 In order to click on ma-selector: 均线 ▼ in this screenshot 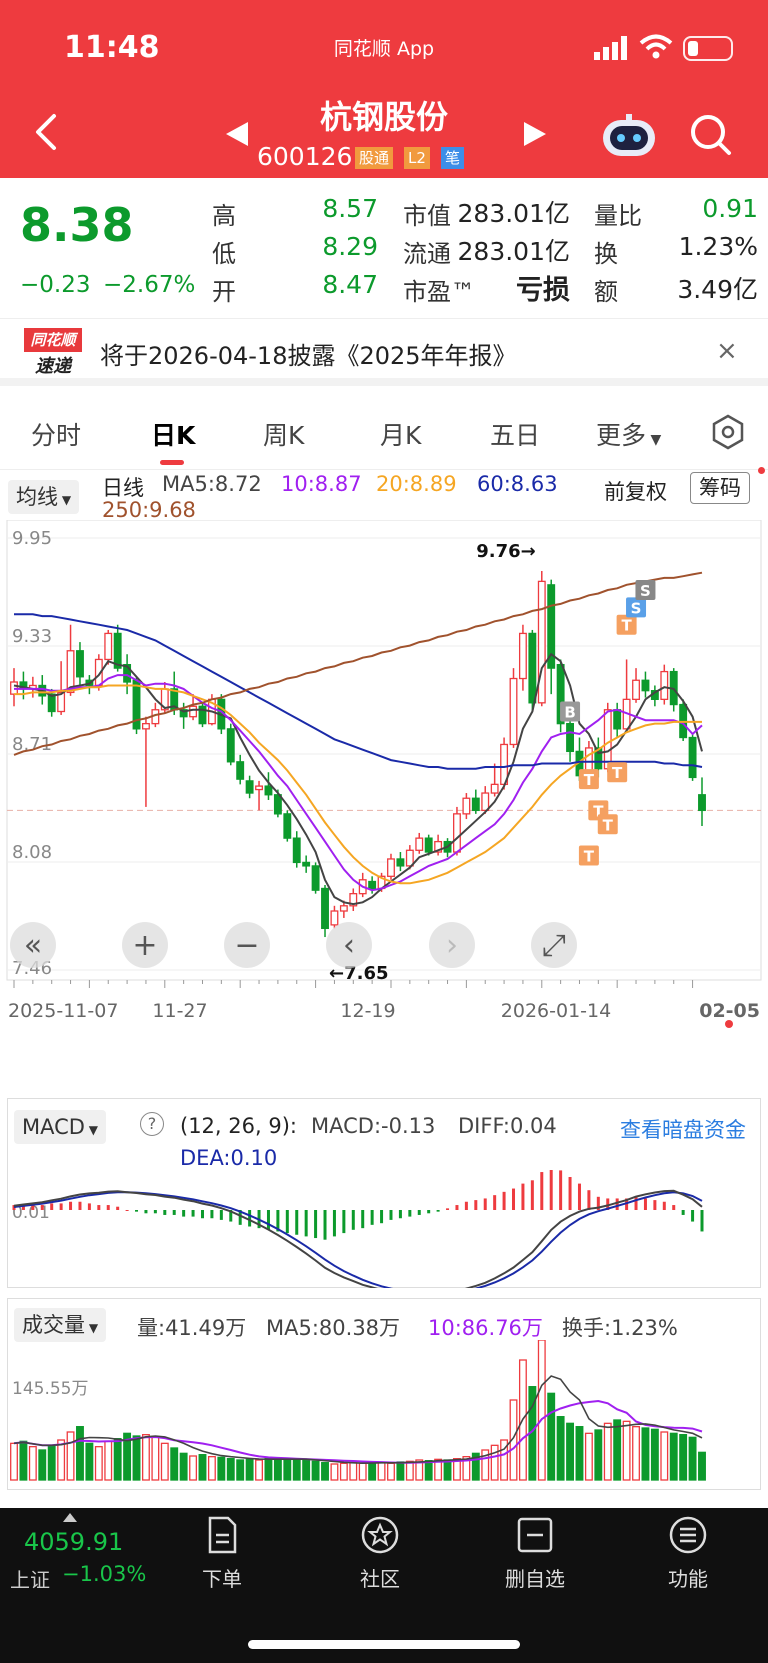, I will do `click(44, 497)`.